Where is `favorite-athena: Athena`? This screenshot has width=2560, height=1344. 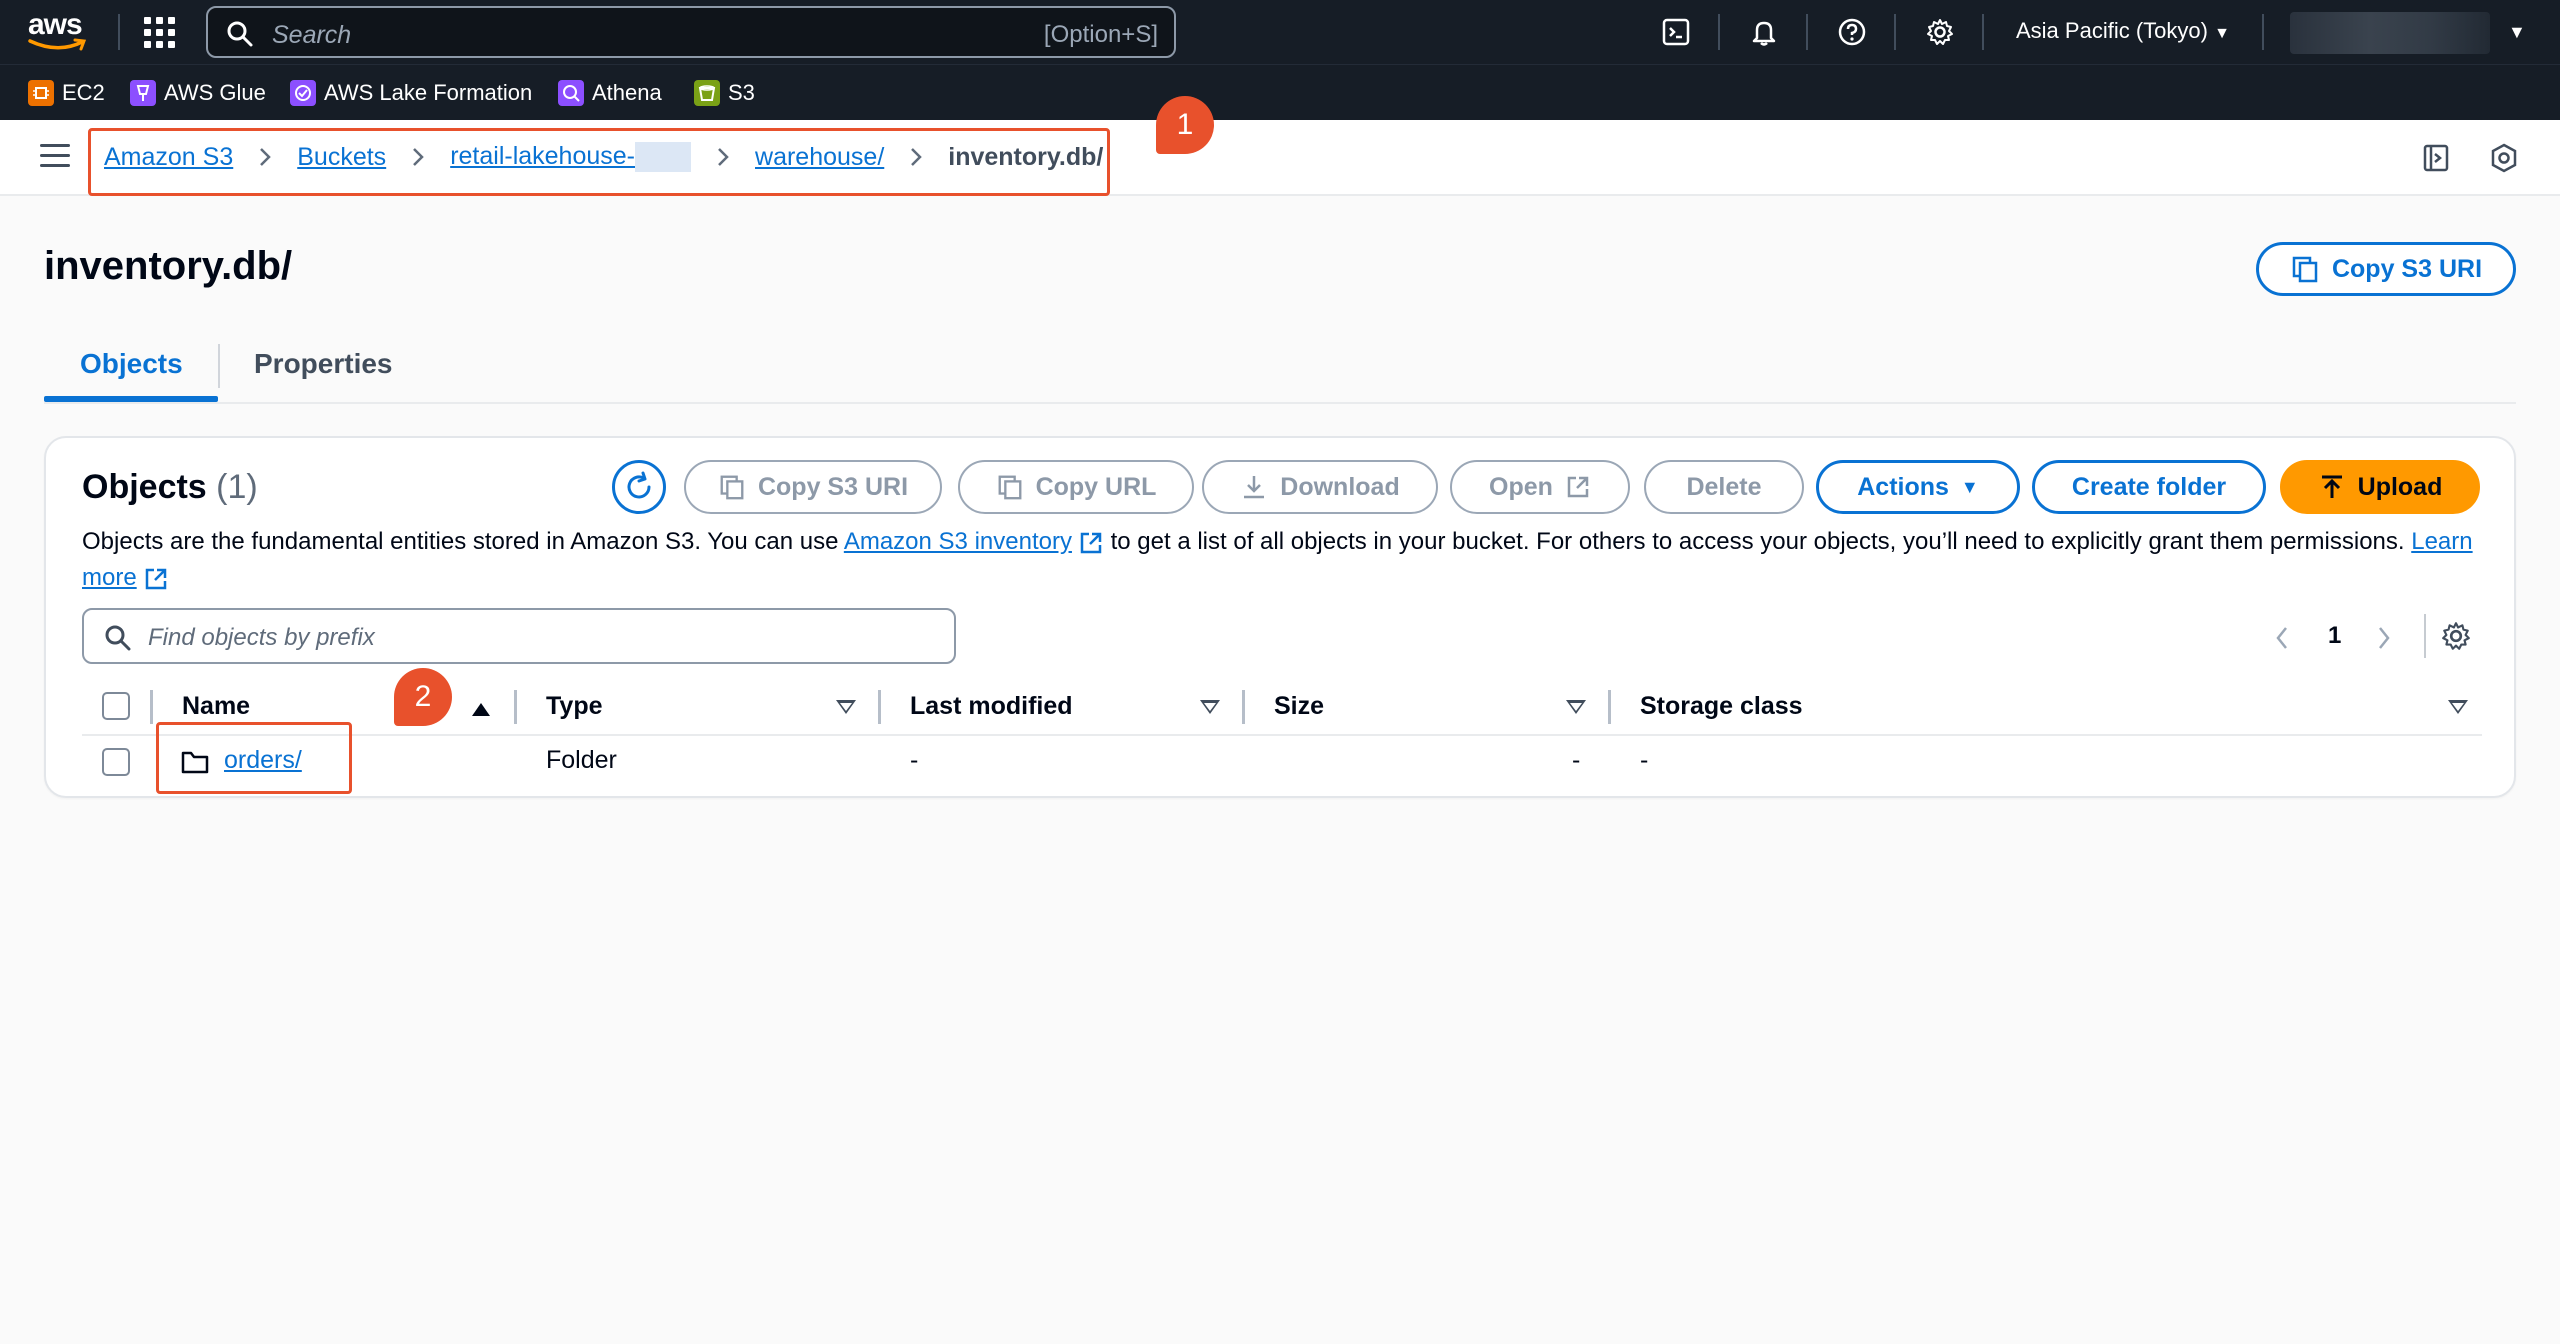
favorite-athena: Athena is located at coordinates (610, 93).